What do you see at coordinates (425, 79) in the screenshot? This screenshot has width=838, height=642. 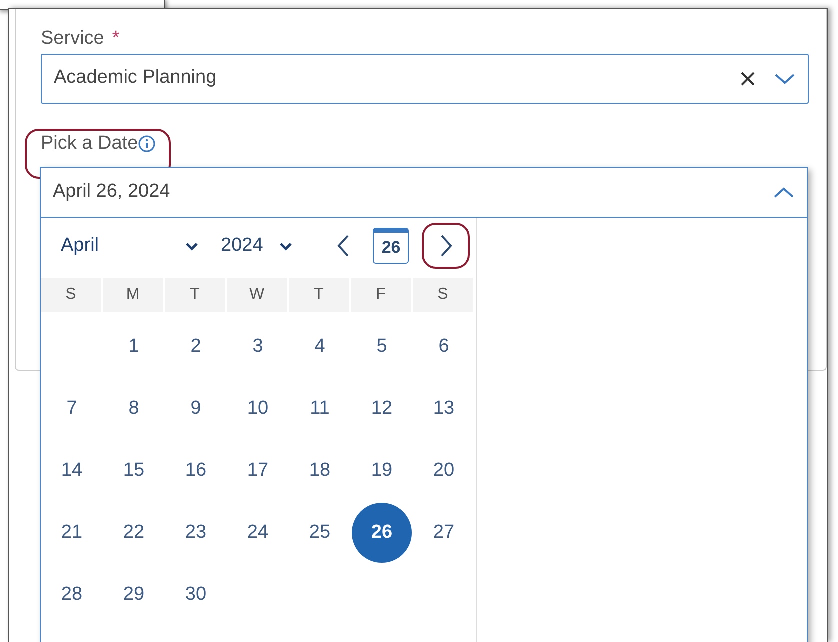 I see `service-select: Academic Planning` at bounding box center [425, 79].